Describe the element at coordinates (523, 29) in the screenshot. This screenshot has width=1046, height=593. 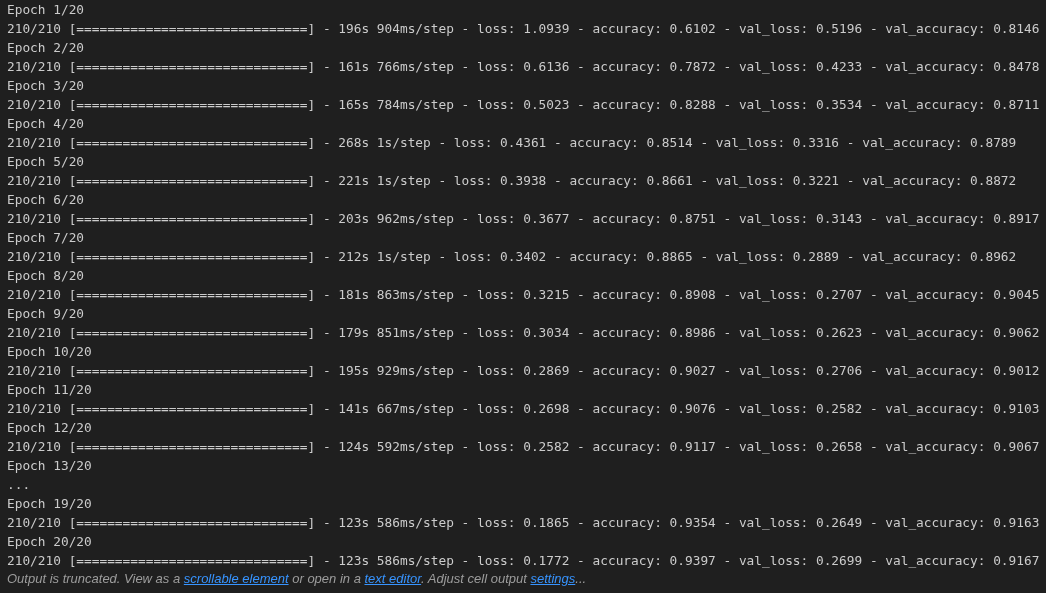
I see `output-line: 210/210 [==============================] - 196s 904ms/step - loss: 1.0939 - accuracy: 0.6102 - val_loss: 0.5196 - val_accuracy: 0.8146` at that location.